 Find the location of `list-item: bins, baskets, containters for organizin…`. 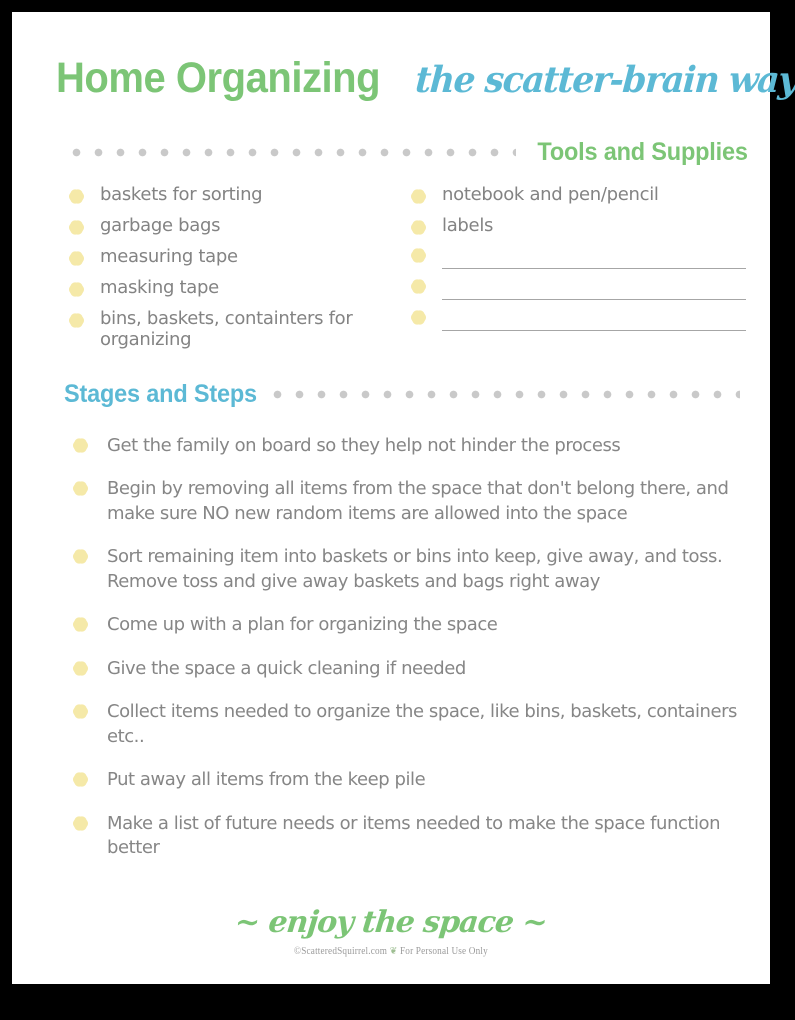

list-item: bins, baskets, containters for organizin… is located at coordinates (238, 329).